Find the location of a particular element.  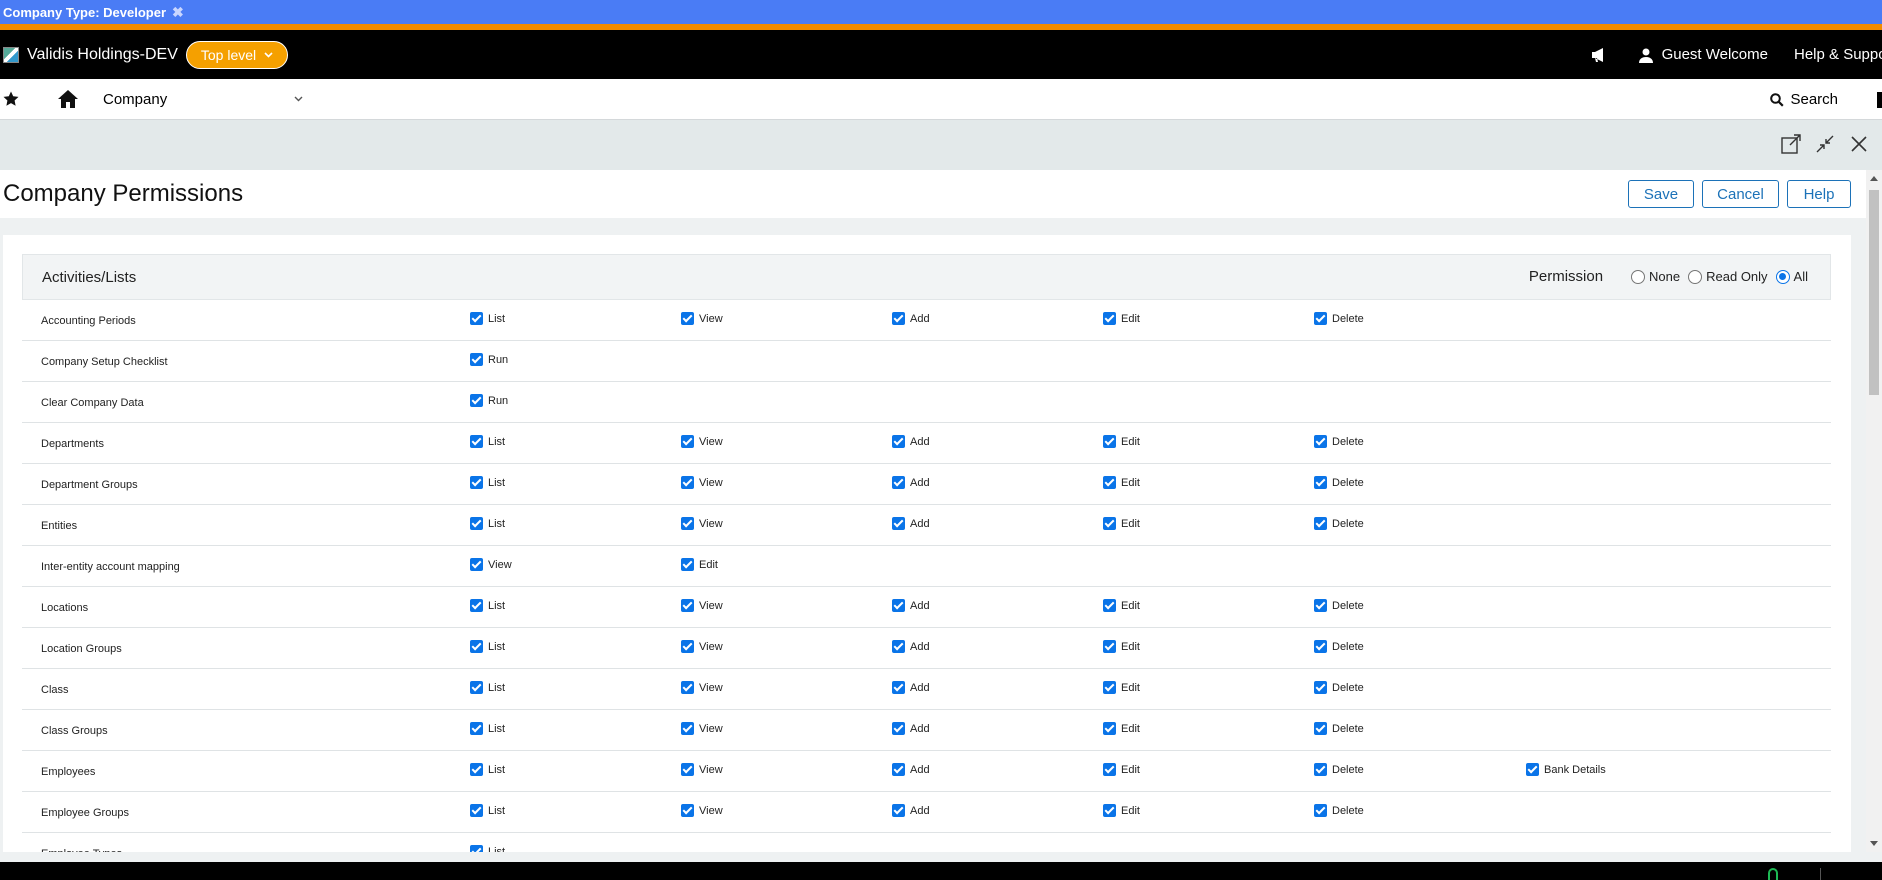

star-icon is located at coordinates (11, 99).